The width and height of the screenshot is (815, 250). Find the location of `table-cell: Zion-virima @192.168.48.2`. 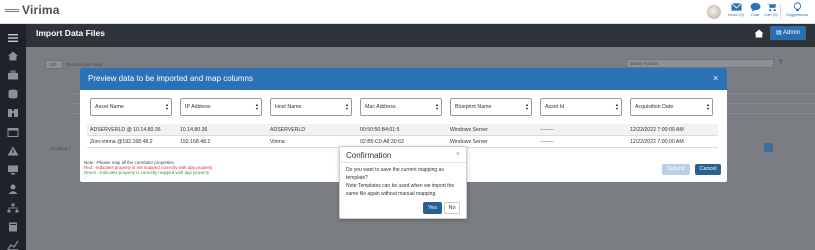

table-cell: Zion-virima @192.168.48.2 is located at coordinates (121, 142).